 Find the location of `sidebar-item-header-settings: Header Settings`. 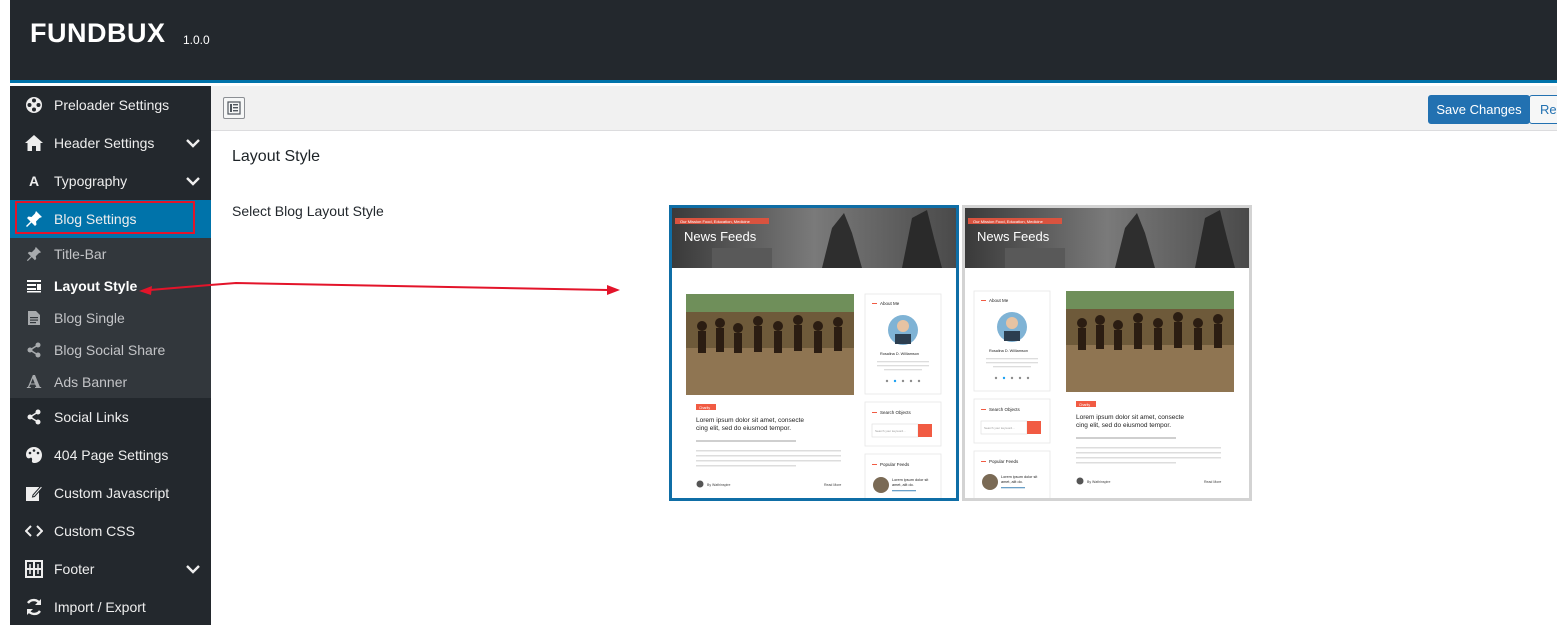

sidebar-item-header-settings: Header Settings is located at coordinates (110, 143).